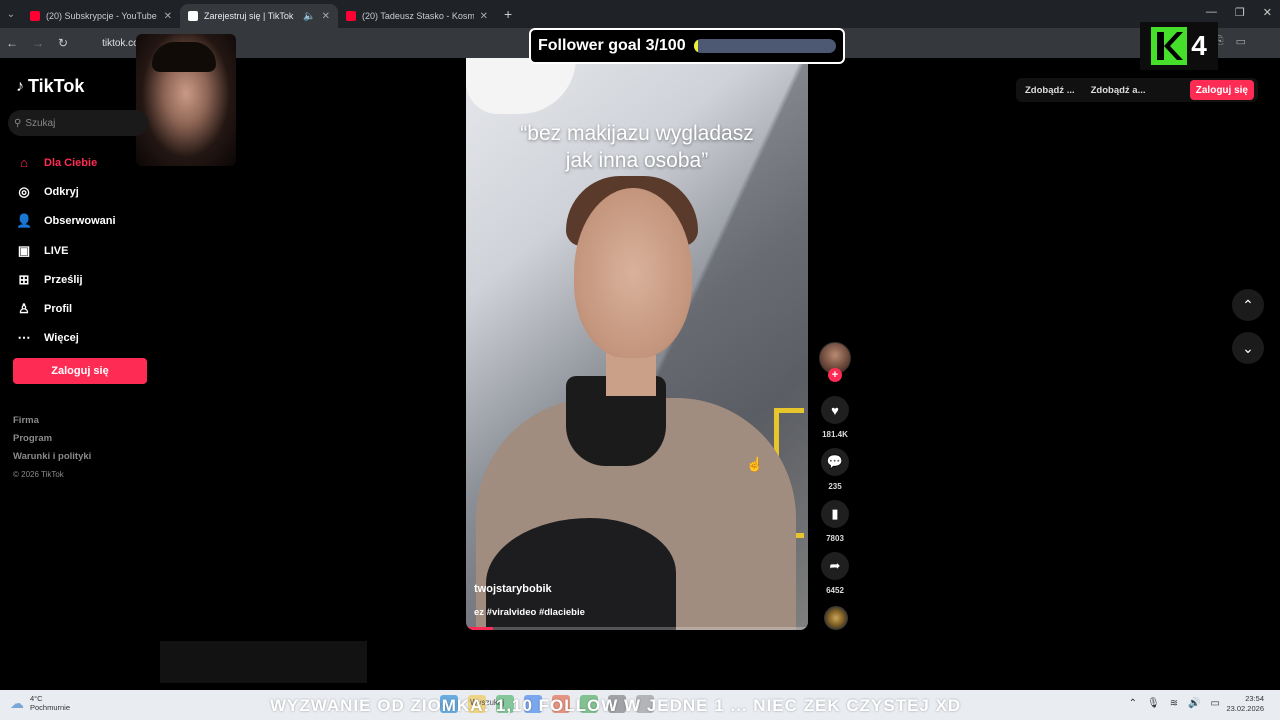 The width and height of the screenshot is (1280, 720). I want to click on compass-icon: ◎, so click(24, 191).